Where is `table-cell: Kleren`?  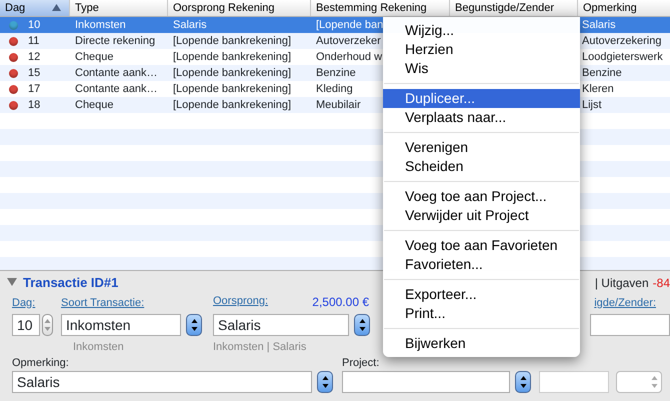 table-cell: Kleren is located at coordinates (598, 89).